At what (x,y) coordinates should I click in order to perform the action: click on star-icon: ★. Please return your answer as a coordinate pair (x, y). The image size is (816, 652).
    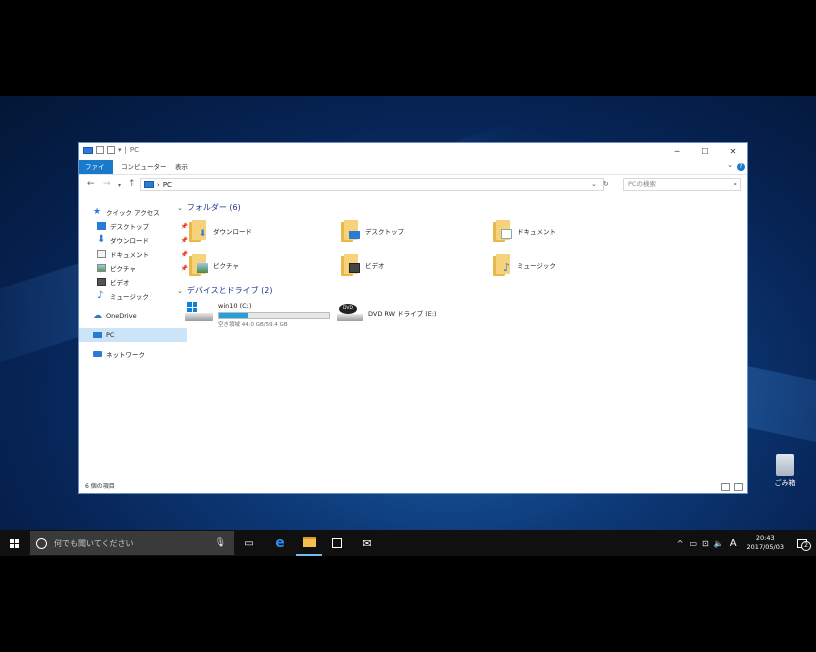
    Looking at the image, I should click on (97, 212).